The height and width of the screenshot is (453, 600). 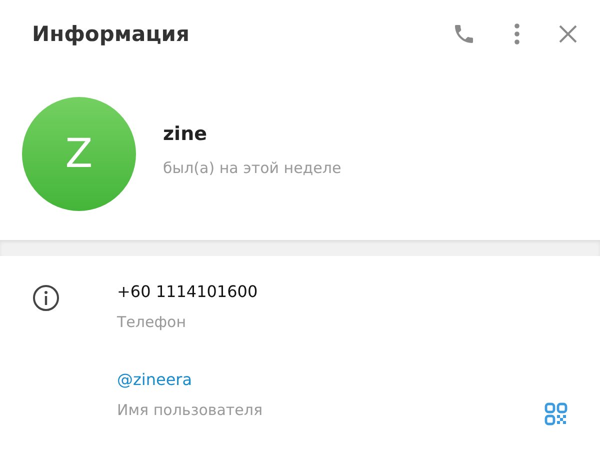 I want to click on window-title: Информация, so click(x=111, y=34).